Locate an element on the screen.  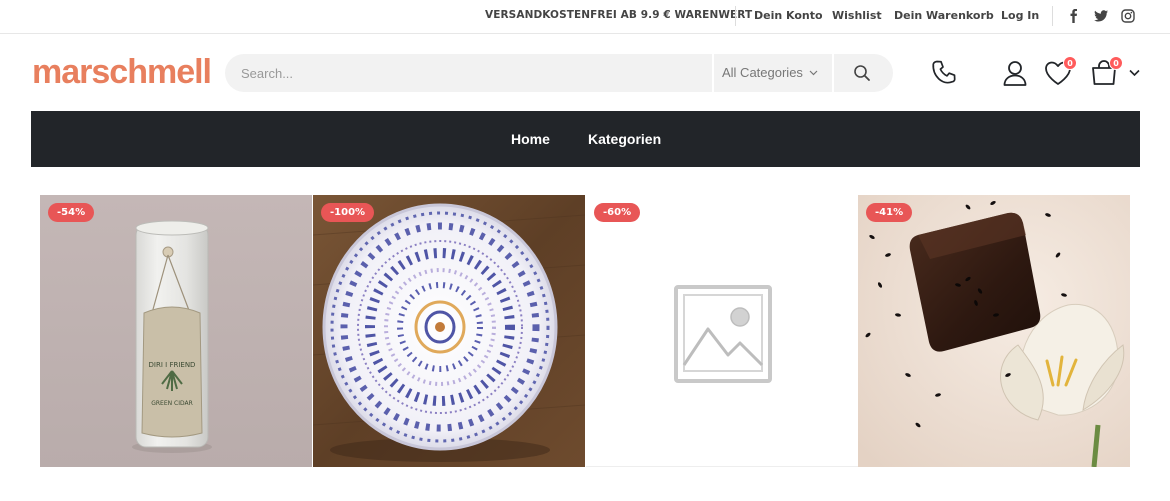
phone-icon is located at coordinates (945, 73).